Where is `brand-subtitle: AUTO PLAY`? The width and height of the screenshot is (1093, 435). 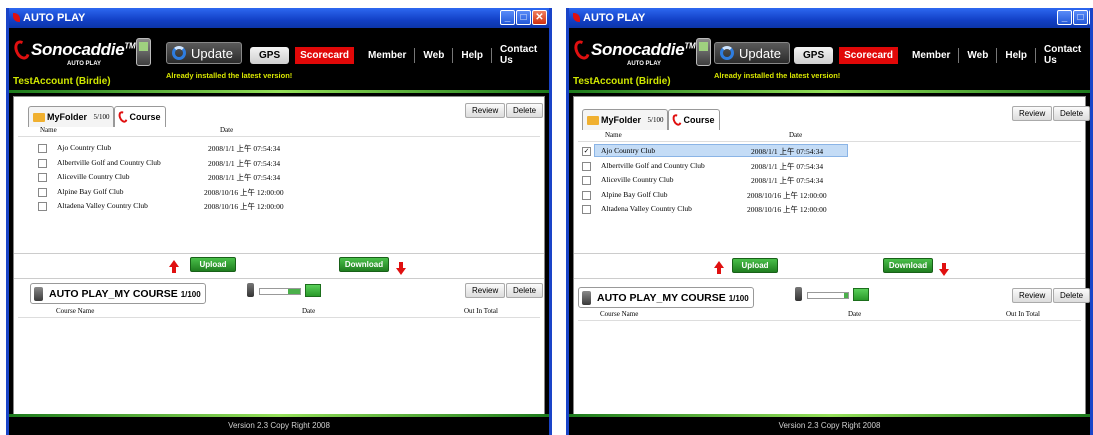
brand-subtitle: AUTO PLAY is located at coordinates (644, 64).